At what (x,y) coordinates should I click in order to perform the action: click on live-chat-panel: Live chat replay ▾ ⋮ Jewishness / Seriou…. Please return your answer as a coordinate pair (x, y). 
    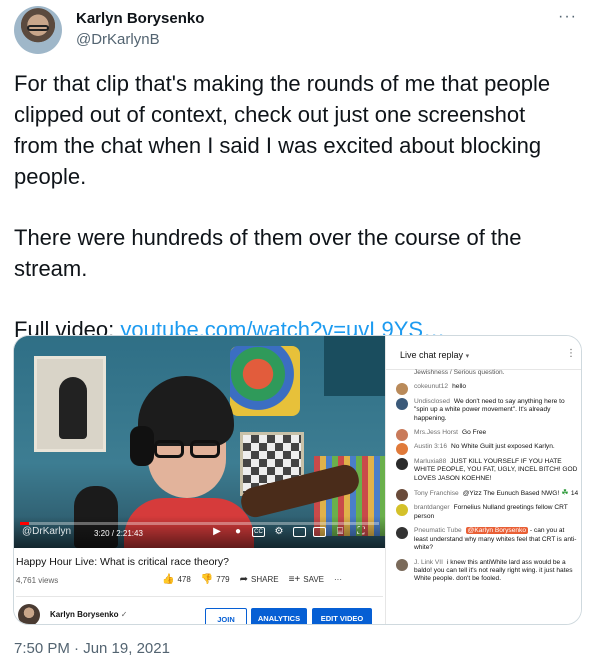
    Looking at the image, I should click on (483, 480).